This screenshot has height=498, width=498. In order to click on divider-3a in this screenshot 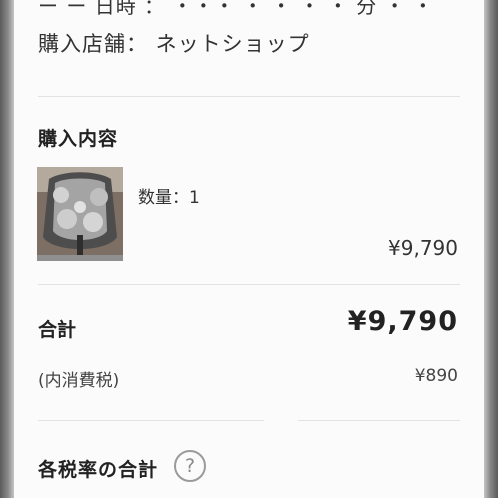, I will do `click(151, 420)`.